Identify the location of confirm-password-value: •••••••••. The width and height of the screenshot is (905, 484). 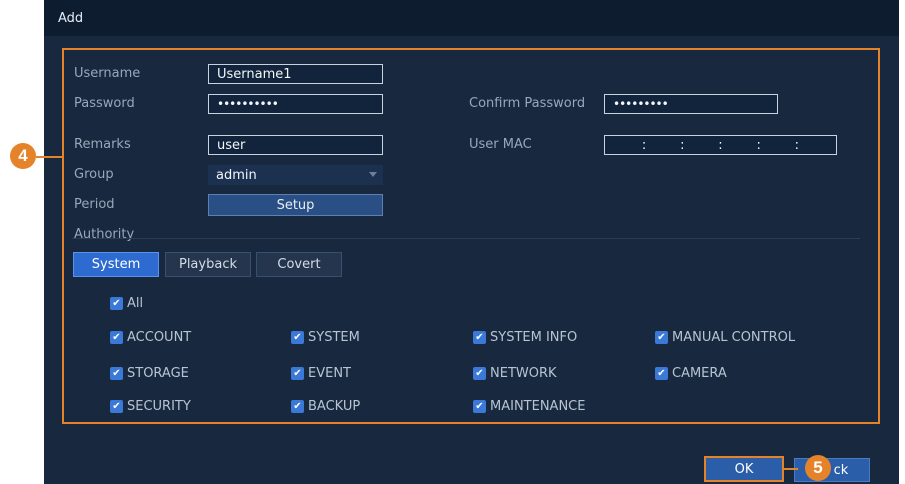
(641, 104).